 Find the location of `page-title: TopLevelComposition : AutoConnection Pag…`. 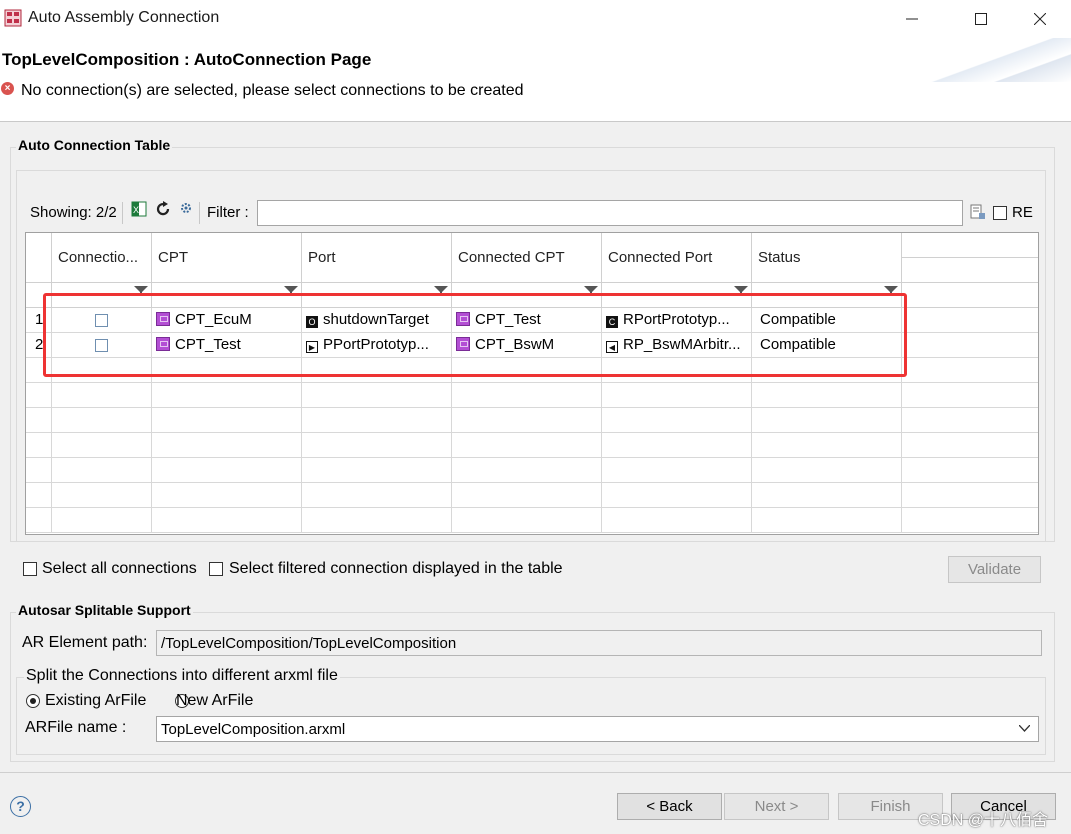

page-title: TopLevelComposition : AutoConnection Pag… is located at coordinates (187, 59).